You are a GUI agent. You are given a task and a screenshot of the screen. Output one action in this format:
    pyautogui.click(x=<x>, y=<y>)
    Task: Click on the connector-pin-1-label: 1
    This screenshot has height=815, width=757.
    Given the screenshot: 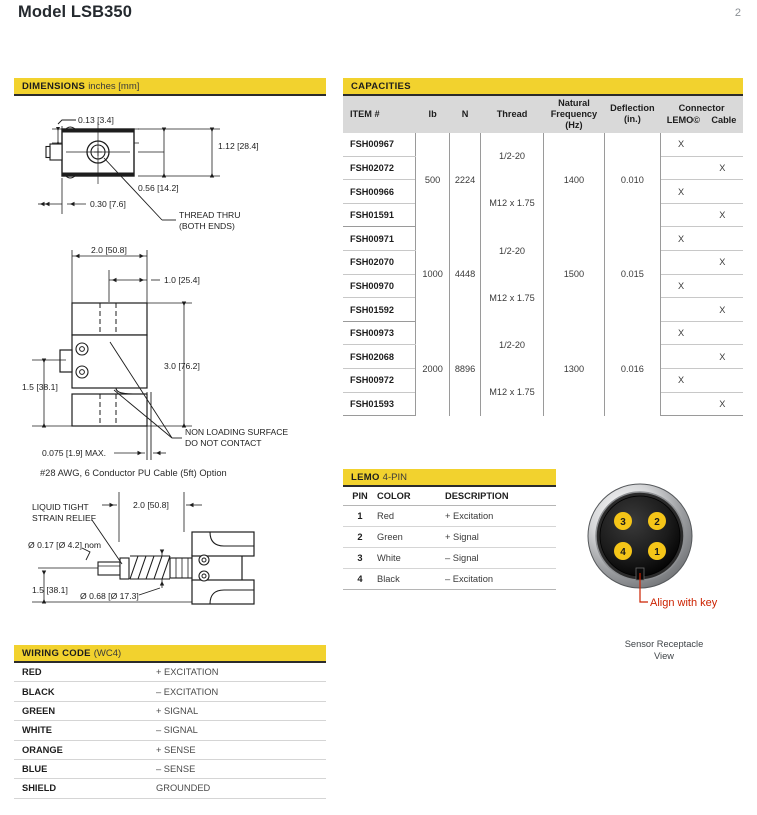 What is the action you would take?
    pyautogui.click(x=657, y=552)
    